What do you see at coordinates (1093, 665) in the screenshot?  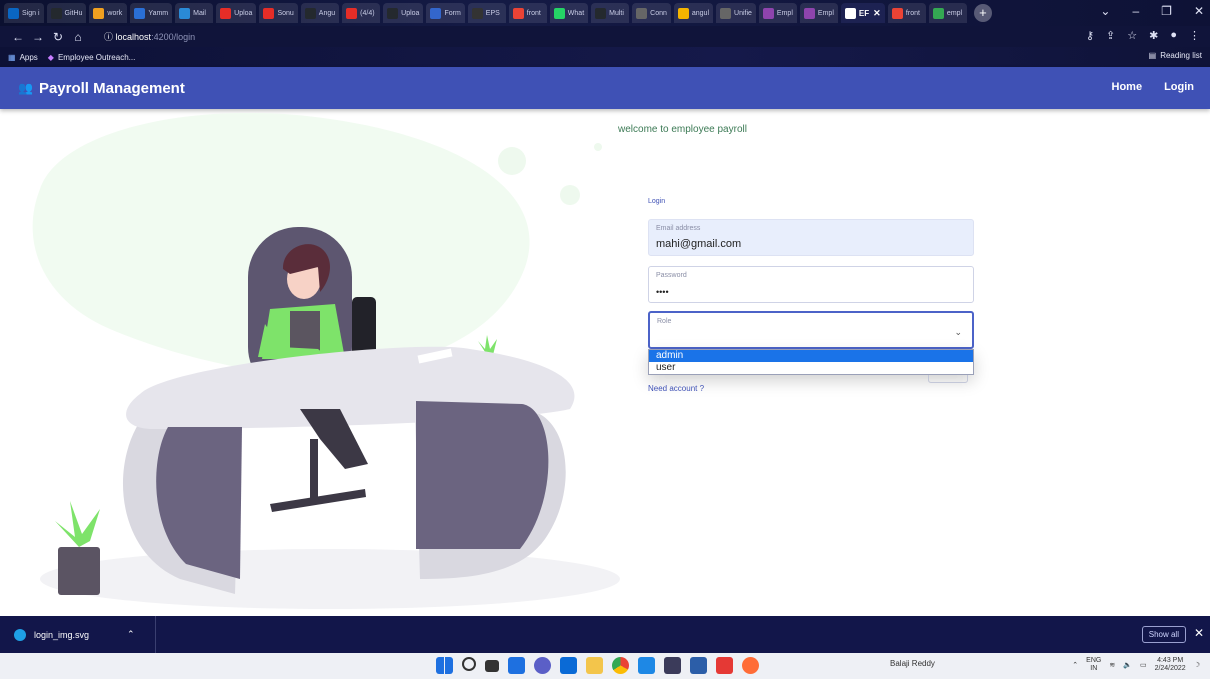 I see `language-indicator: ENG IN` at bounding box center [1093, 665].